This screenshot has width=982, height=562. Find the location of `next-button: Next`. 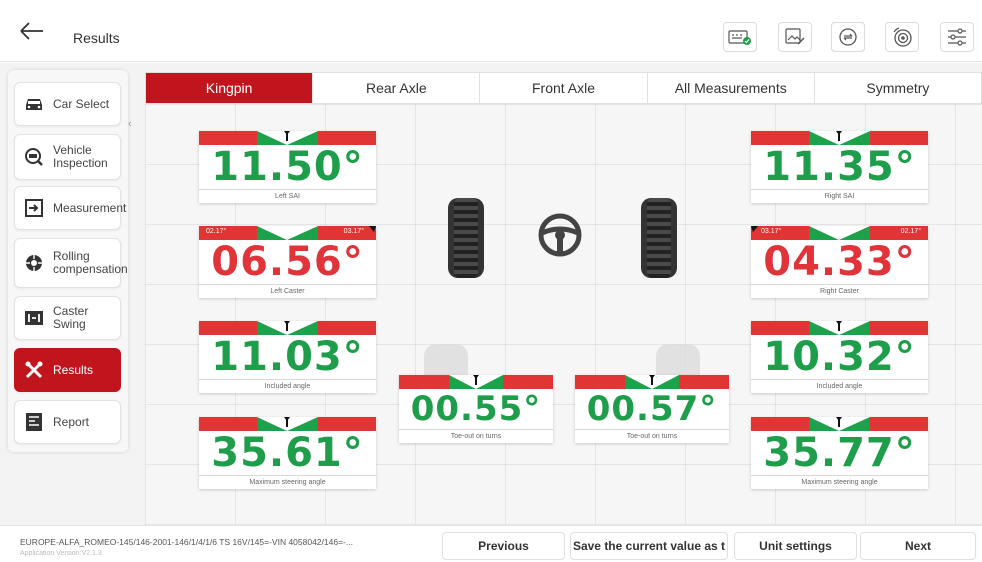

next-button: Next is located at coordinates (918, 546).